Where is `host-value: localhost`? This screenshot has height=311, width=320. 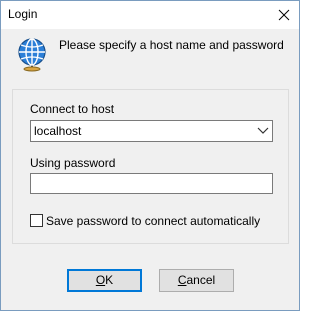 host-value: localhost is located at coordinates (58, 131).